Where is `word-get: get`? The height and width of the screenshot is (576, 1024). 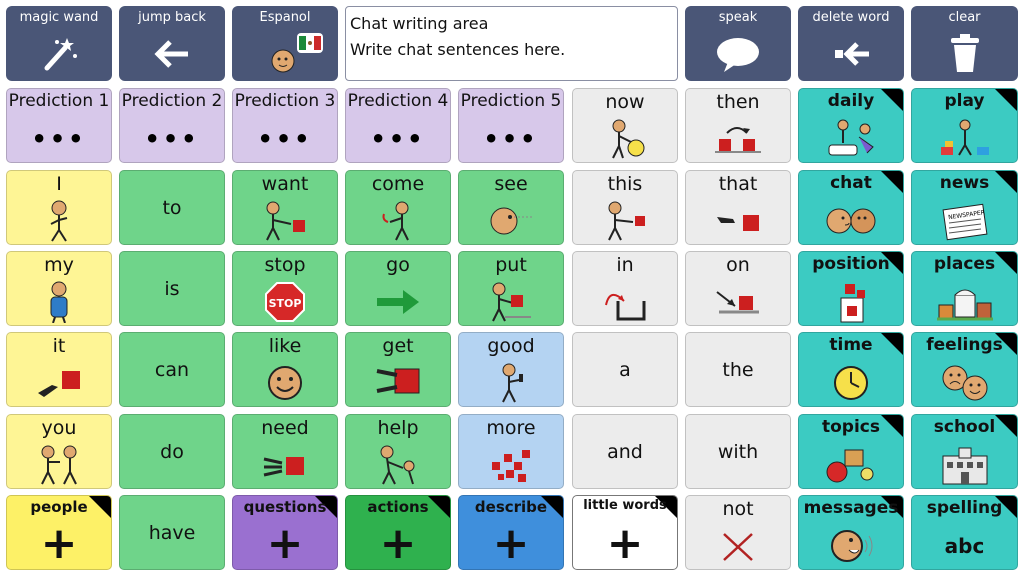
word-get: get is located at coordinates (398, 369).